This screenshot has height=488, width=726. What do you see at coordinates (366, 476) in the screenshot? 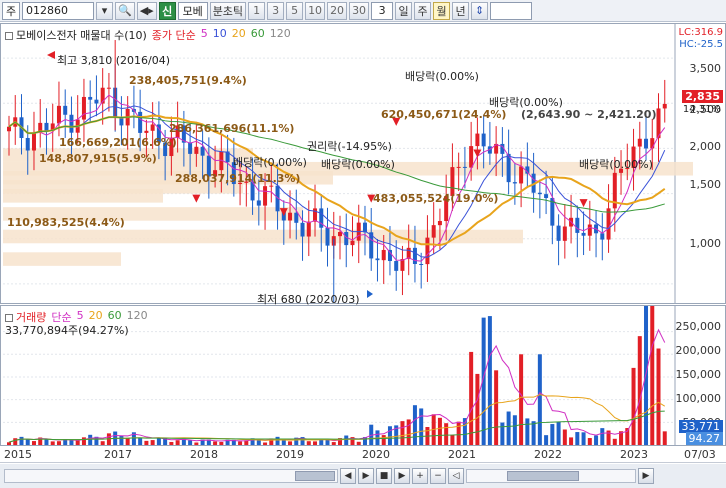
I see `play-icon: ▶` at bounding box center [366, 476].